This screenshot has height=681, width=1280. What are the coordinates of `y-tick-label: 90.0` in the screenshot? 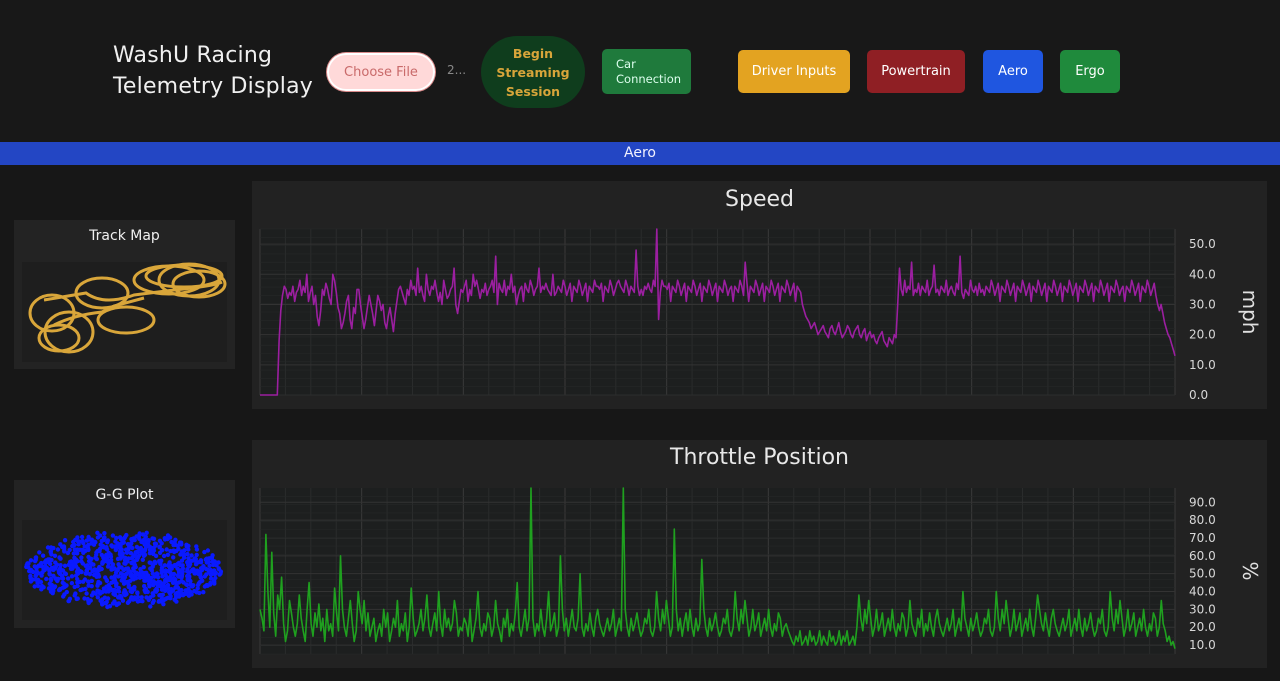 It's located at (1202, 502).